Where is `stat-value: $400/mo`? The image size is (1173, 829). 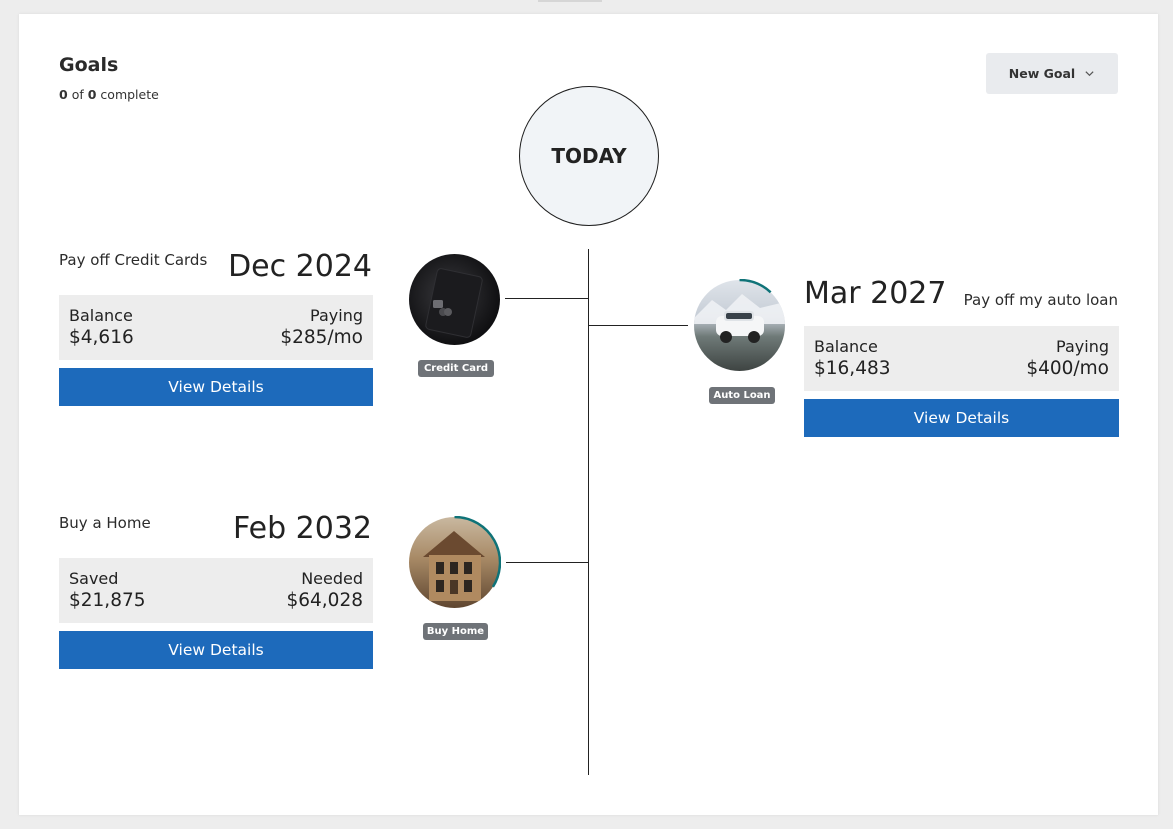 stat-value: $400/mo is located at coordinates (1067, 368).